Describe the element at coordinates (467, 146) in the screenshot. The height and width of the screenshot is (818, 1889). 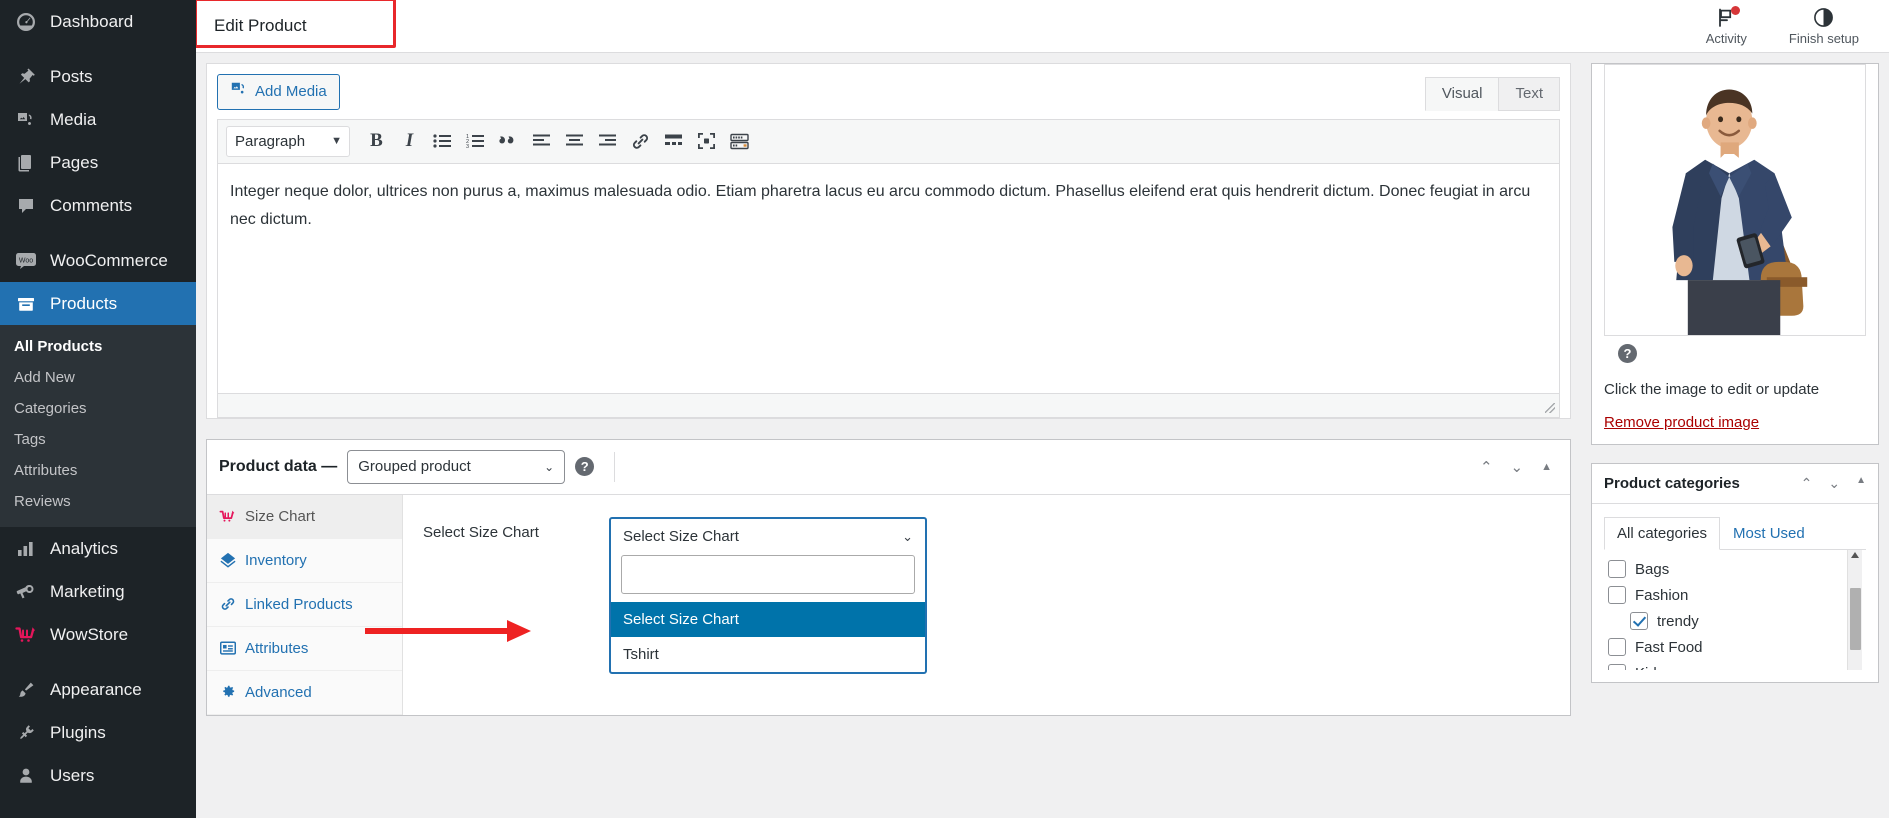
I see `svg-text: 3` at that location.